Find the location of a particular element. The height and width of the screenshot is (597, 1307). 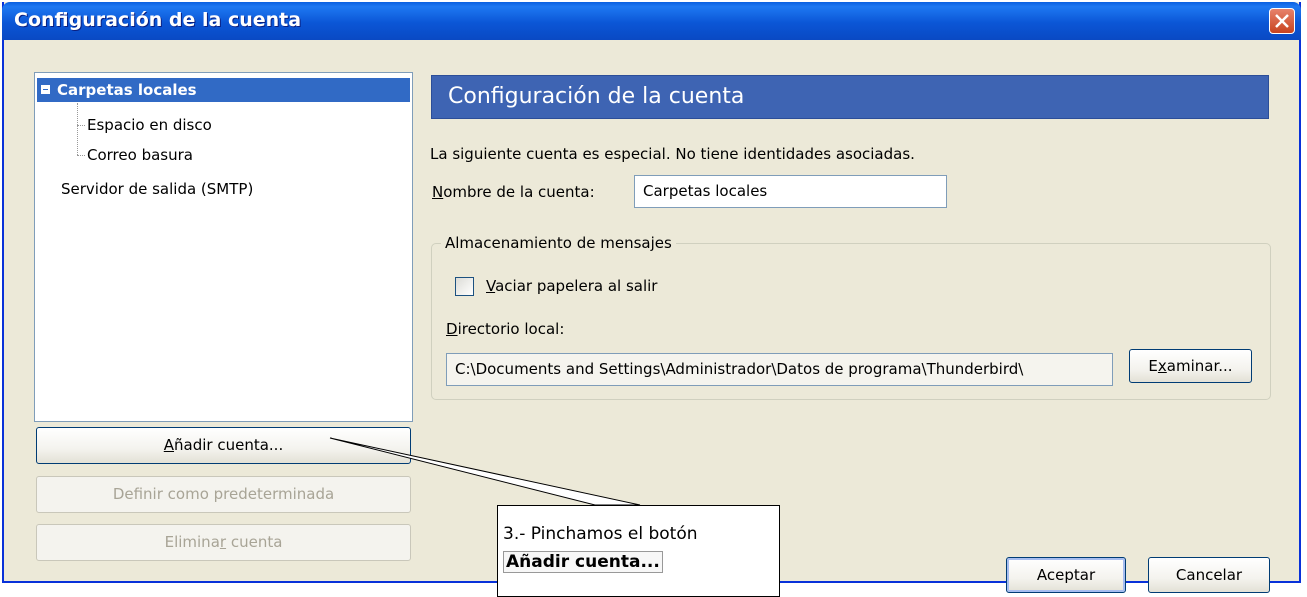

callout-text: 3.- Pinchamos el botón is located at coordinates (600, 534).